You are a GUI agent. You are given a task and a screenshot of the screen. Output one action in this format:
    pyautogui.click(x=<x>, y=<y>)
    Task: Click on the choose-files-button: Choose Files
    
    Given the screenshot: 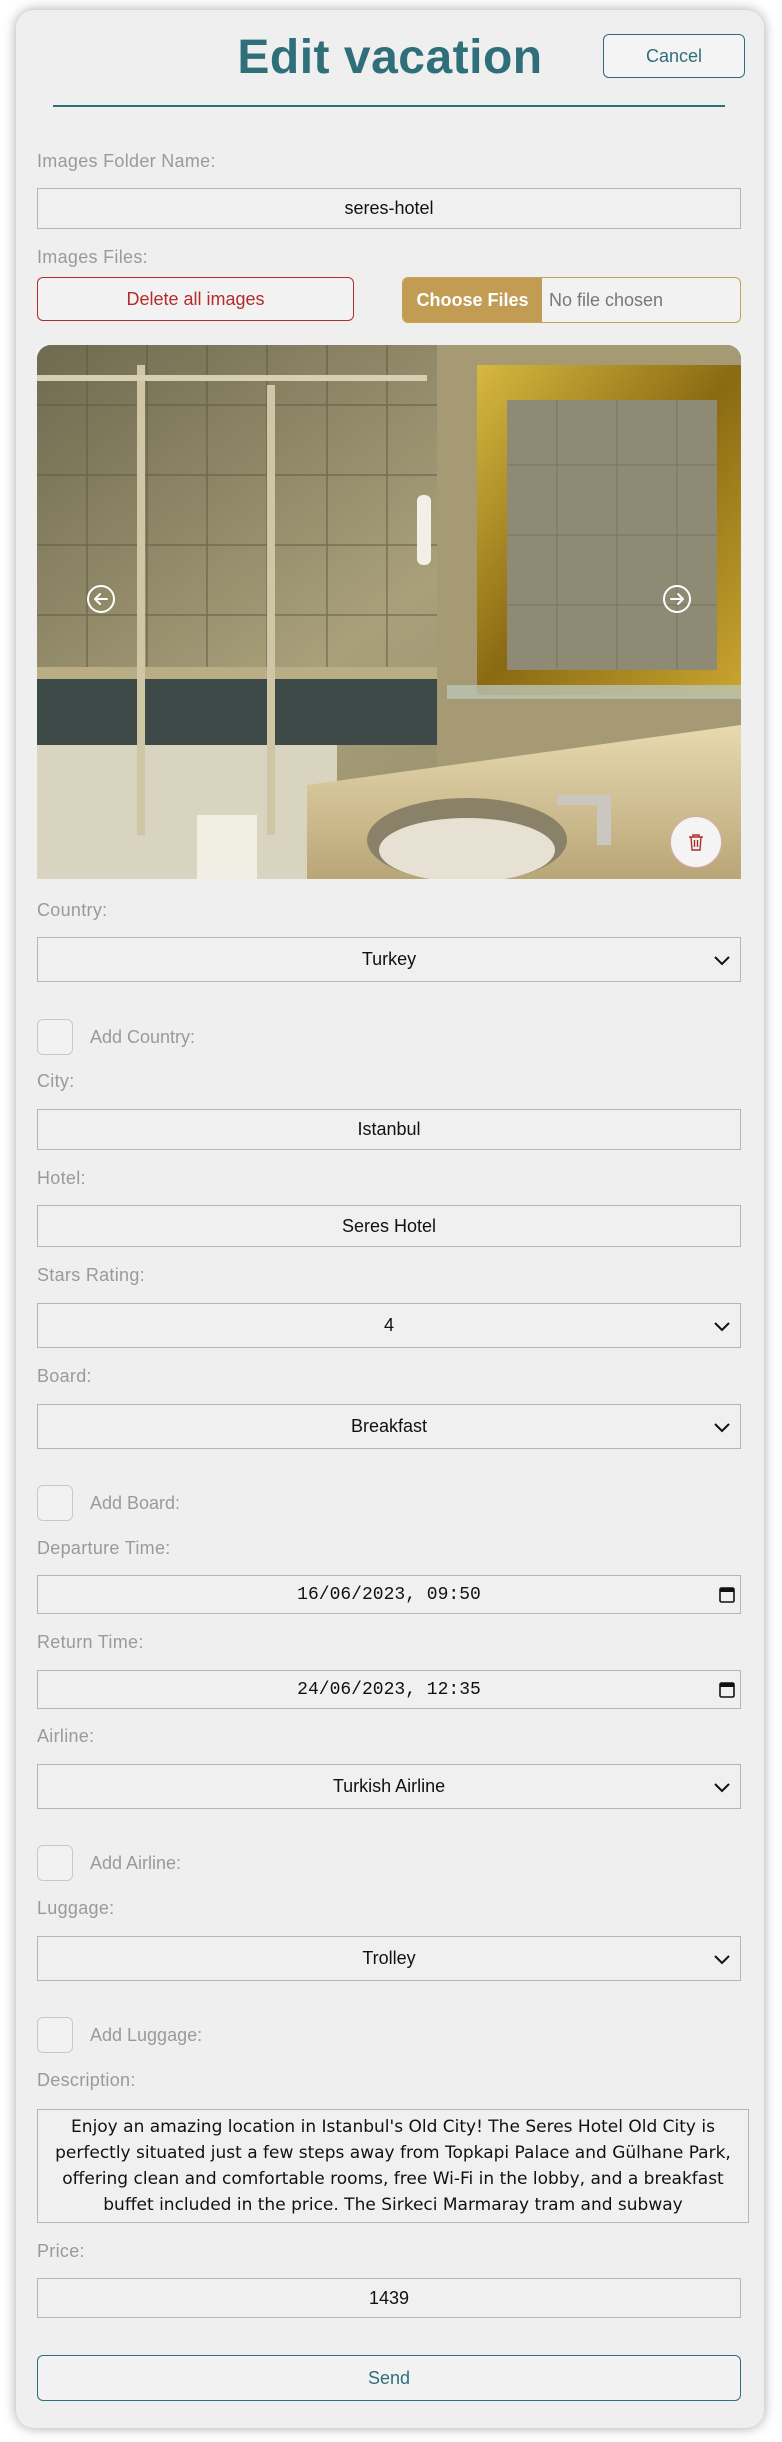 What is the action you would take?
    pyautogui.click(x=472, y=300)
    